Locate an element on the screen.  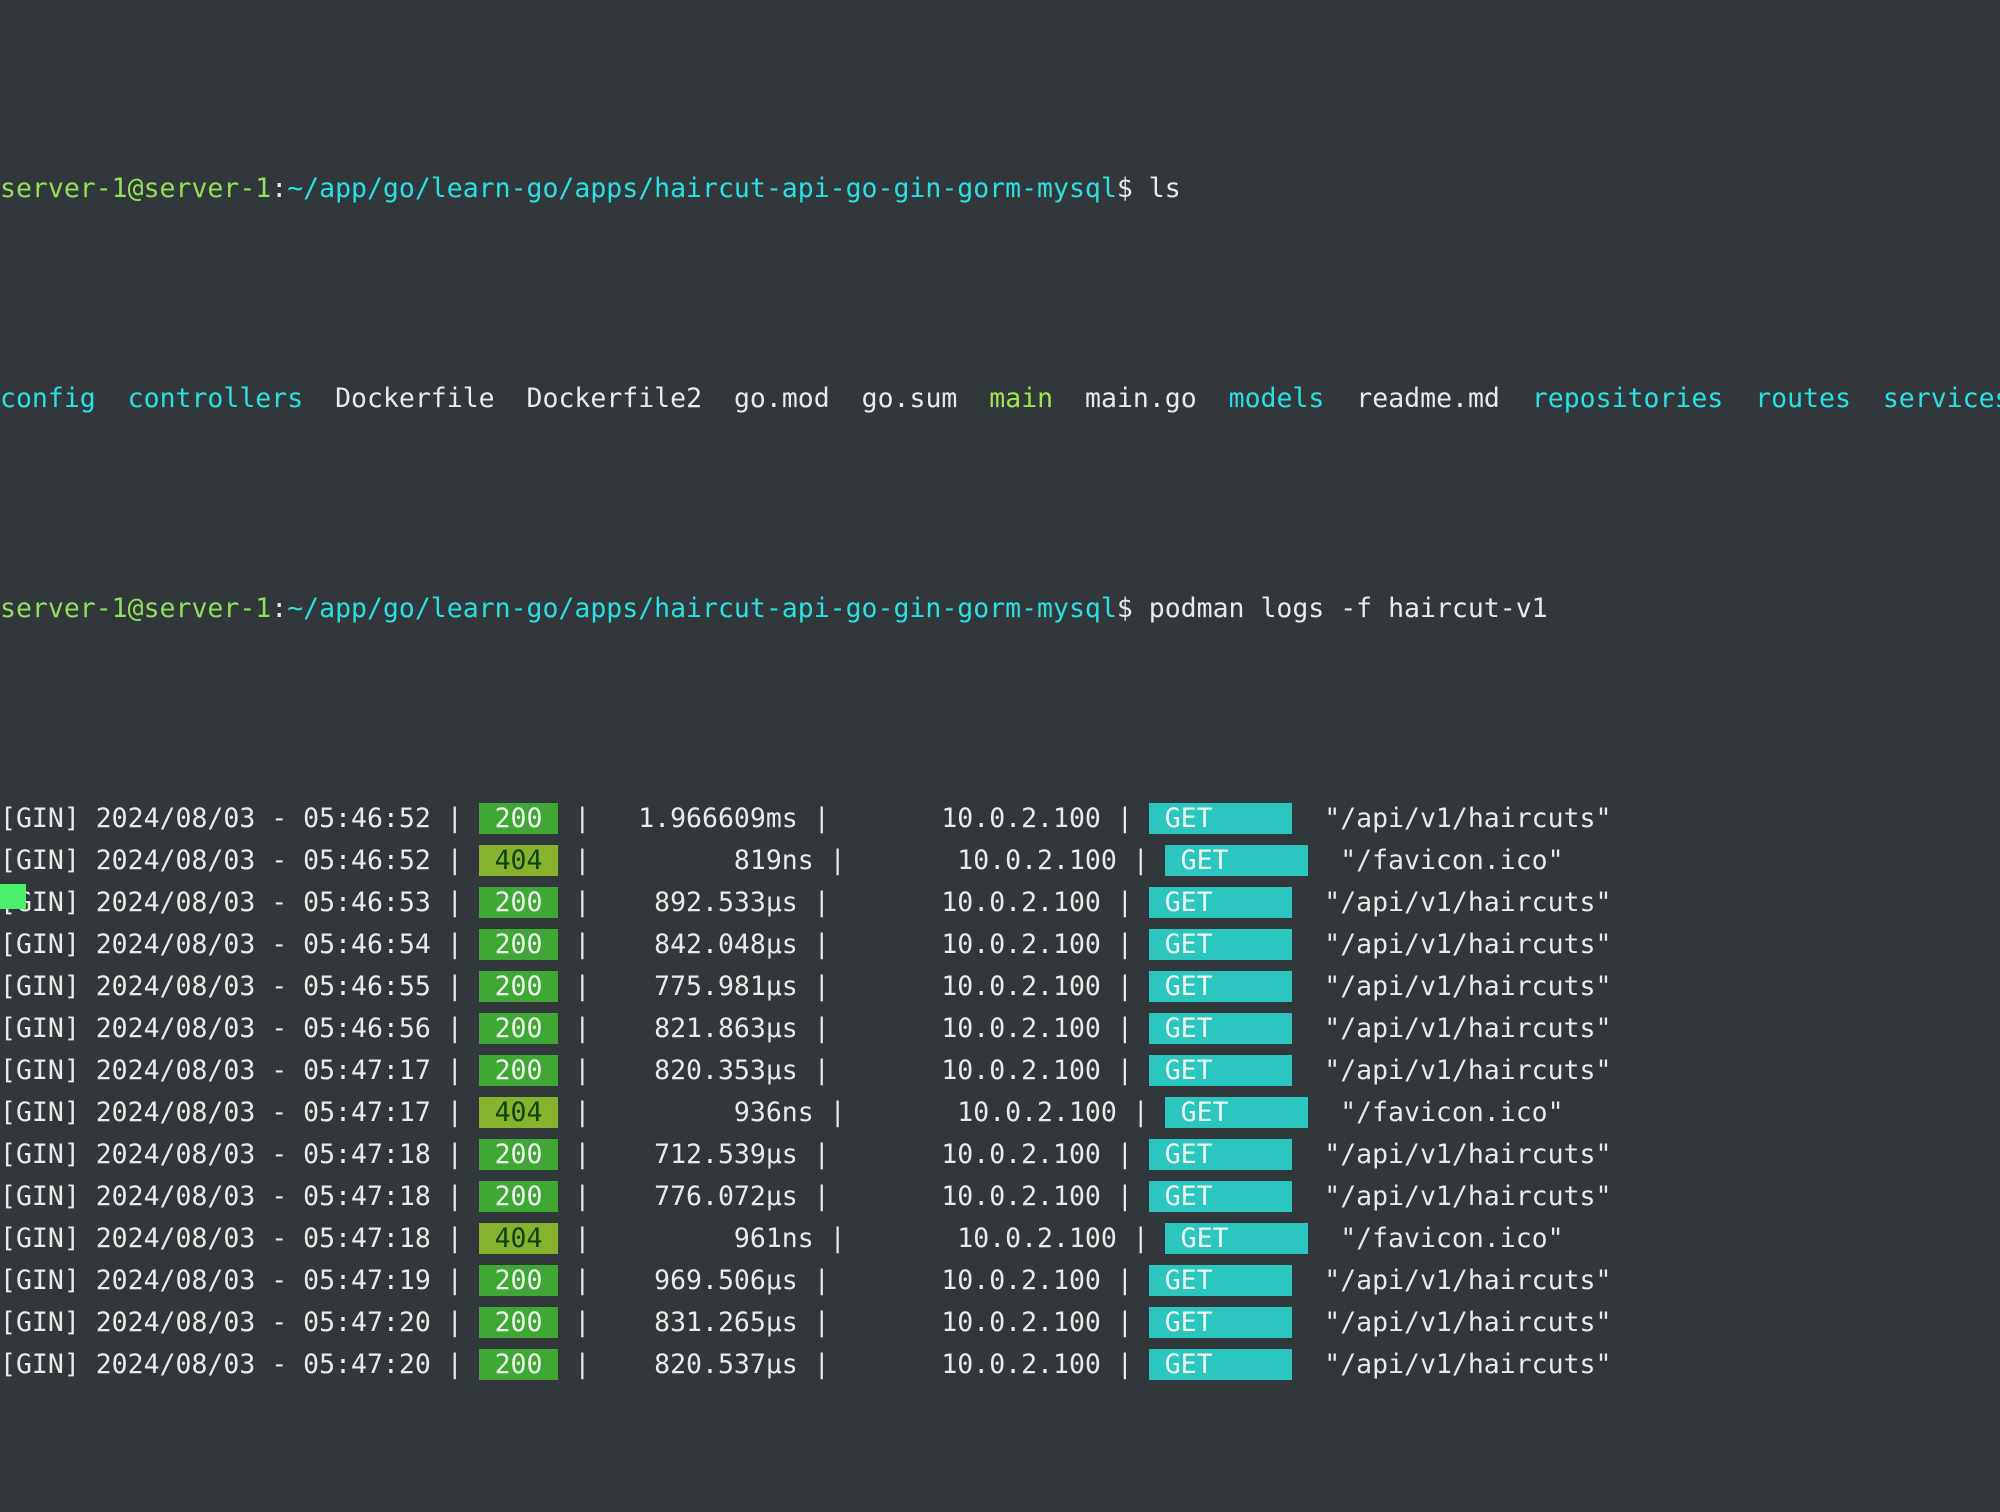
log-latency-and-client-ip: | 892.533µs | 10.0.2.100 | is located at coordinates (853, 902).